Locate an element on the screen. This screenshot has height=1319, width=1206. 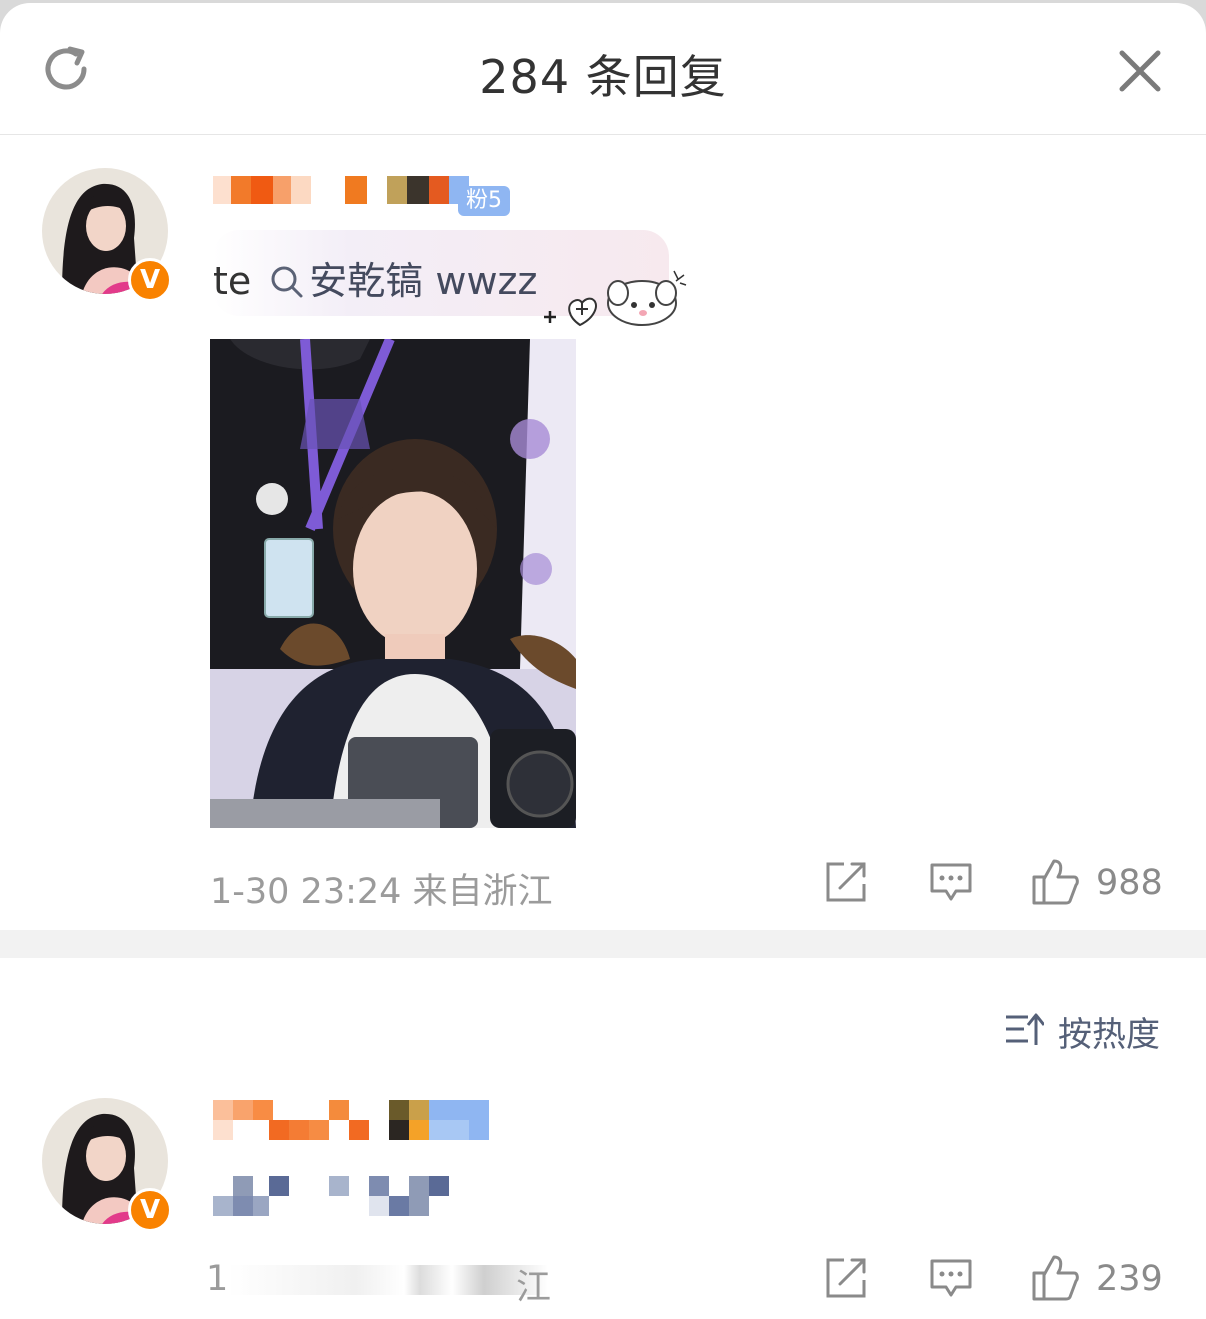
like-count: 988 is located at coordinates (1129, 883).